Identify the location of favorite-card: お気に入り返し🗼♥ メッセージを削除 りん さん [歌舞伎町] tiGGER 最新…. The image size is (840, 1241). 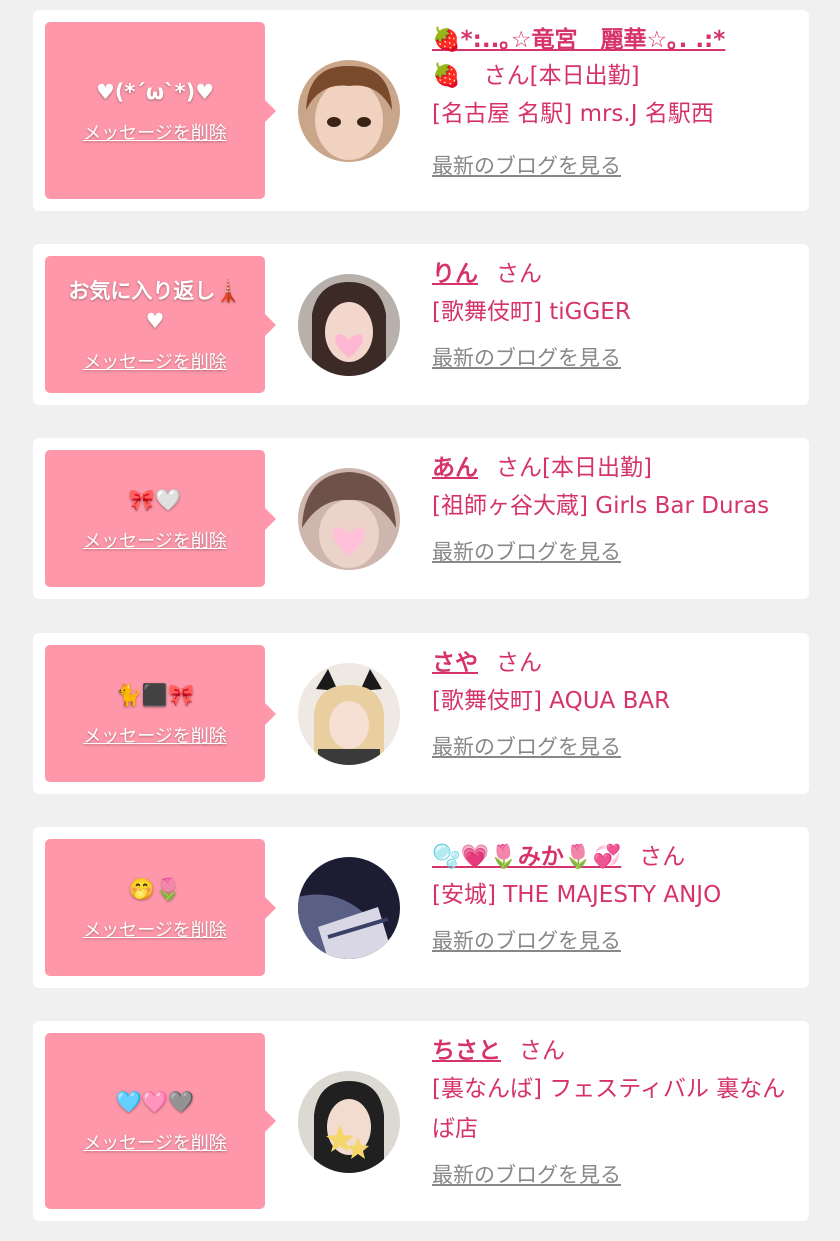
(421, 324).